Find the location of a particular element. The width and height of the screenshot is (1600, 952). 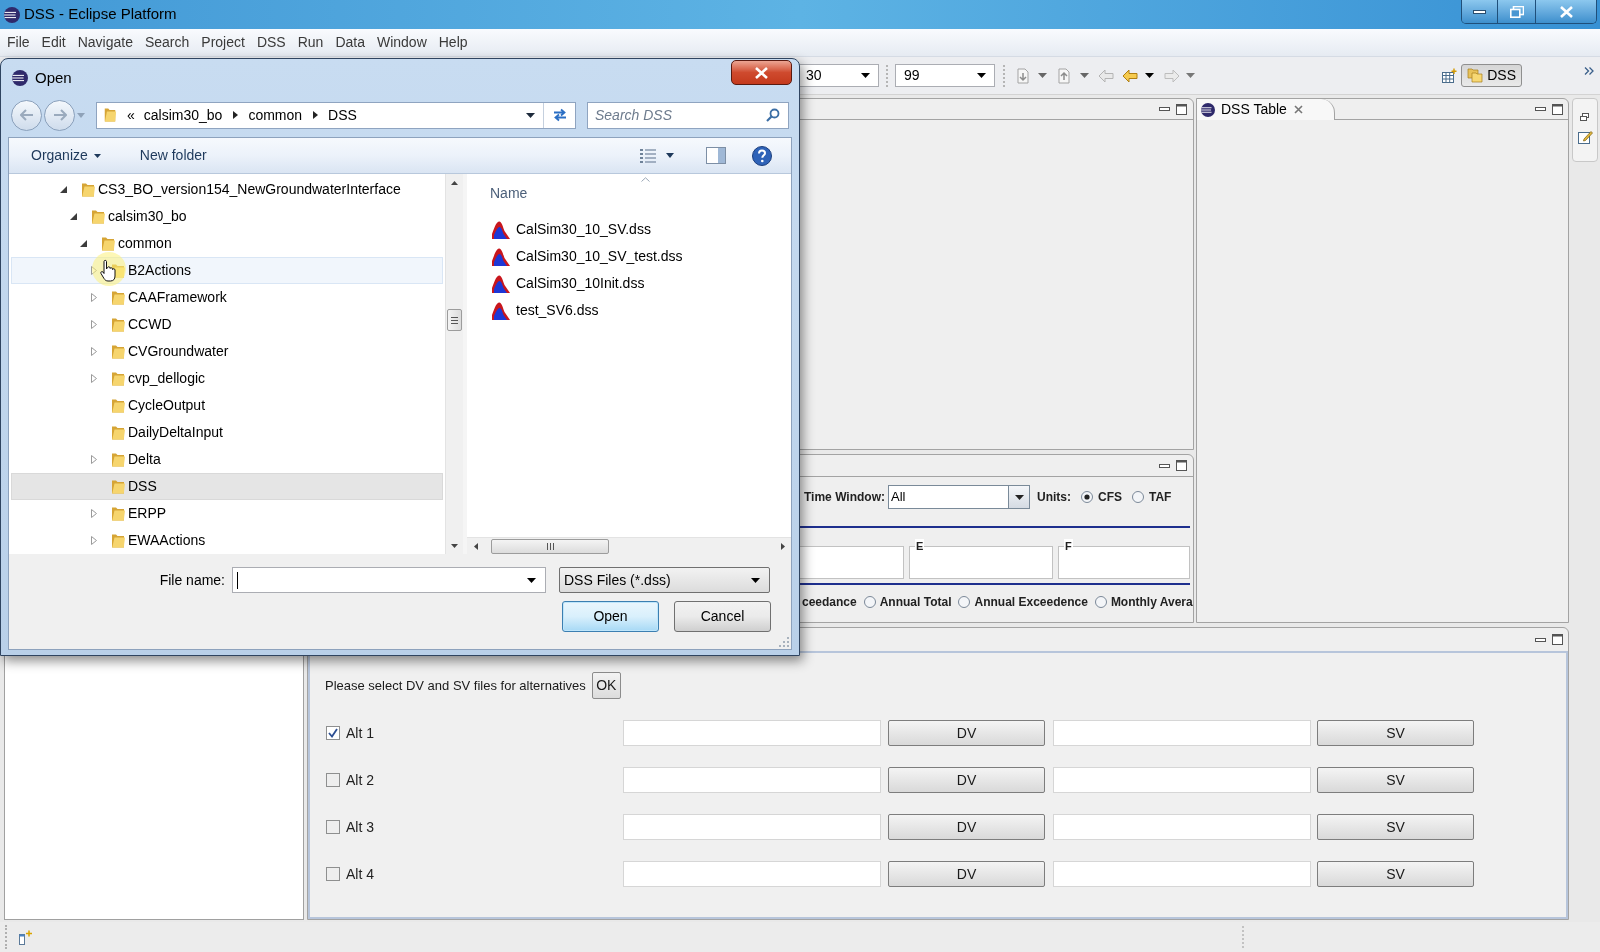

file-name-field is located at coordinates (389, 580).